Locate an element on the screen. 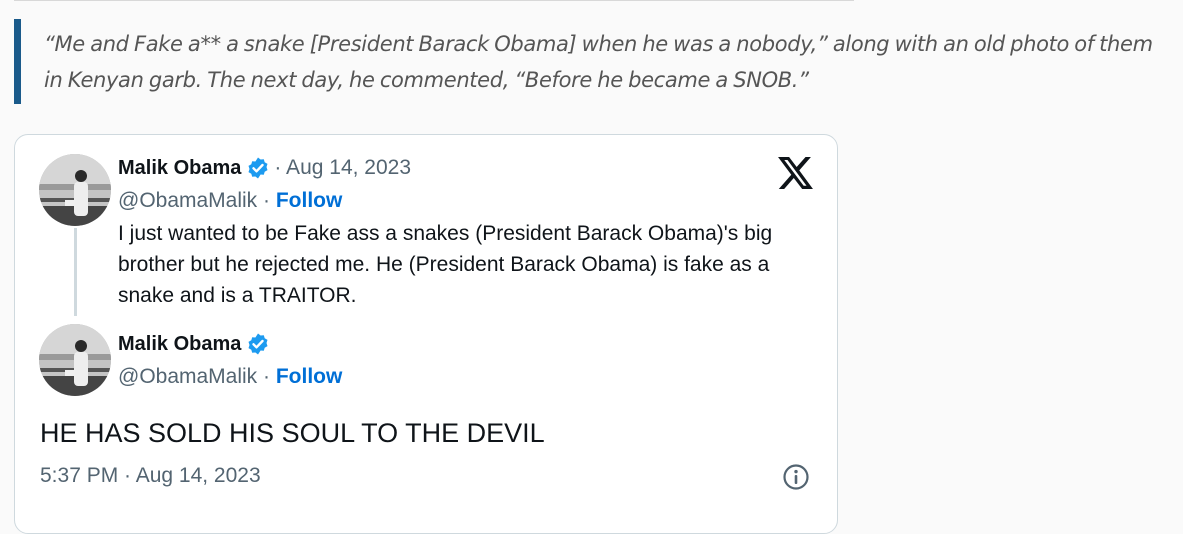 The height and width of the screenshot is (534, 1183). main-tweet-text: HE HAS SOLD HIS SOUL TO THE DEVIL is located at coordinates (292, 433).